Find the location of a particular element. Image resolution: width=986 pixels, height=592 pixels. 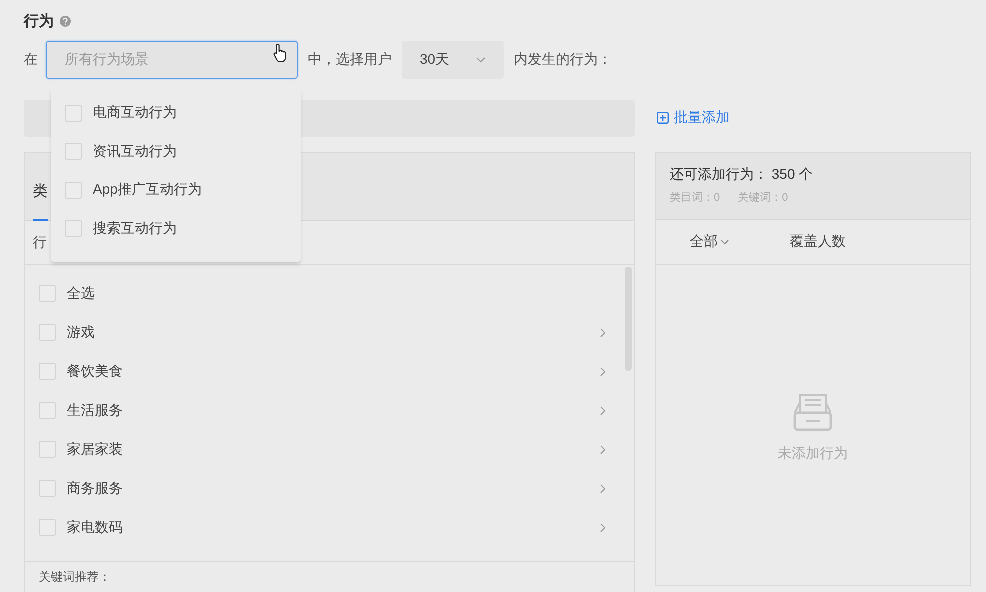

column-header: 全部 is located at coordinates (740, 242).